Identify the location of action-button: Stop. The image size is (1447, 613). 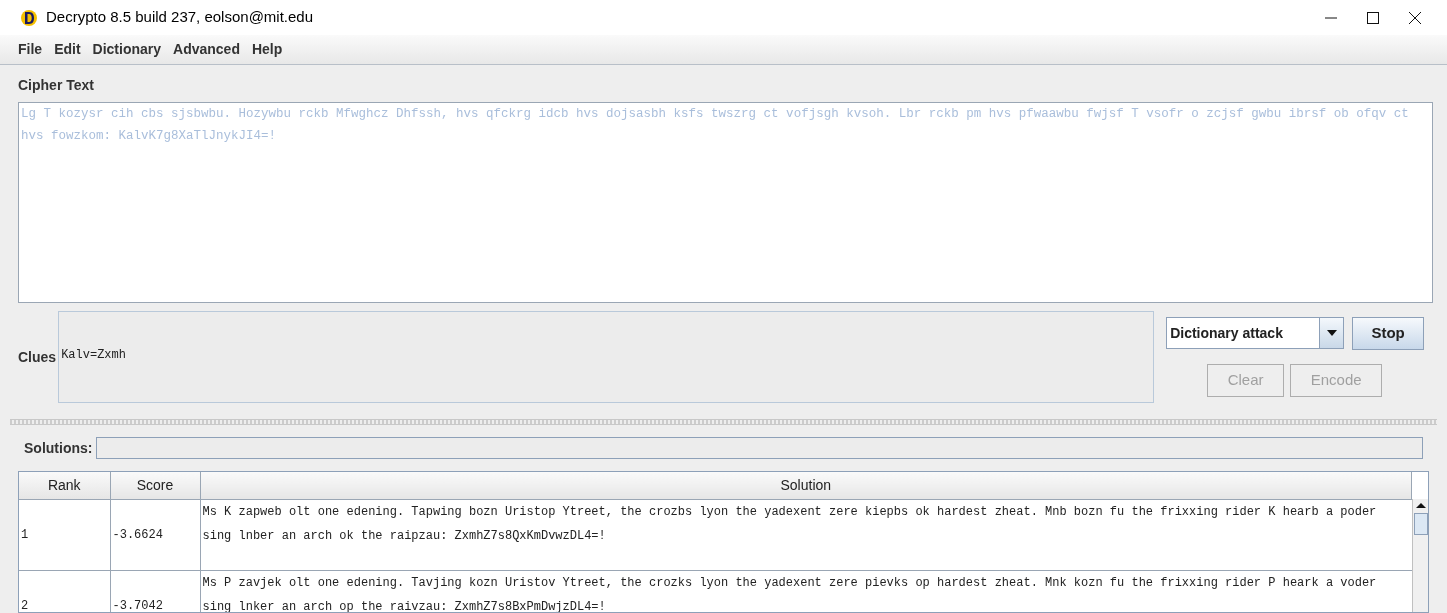
(1388, 333).